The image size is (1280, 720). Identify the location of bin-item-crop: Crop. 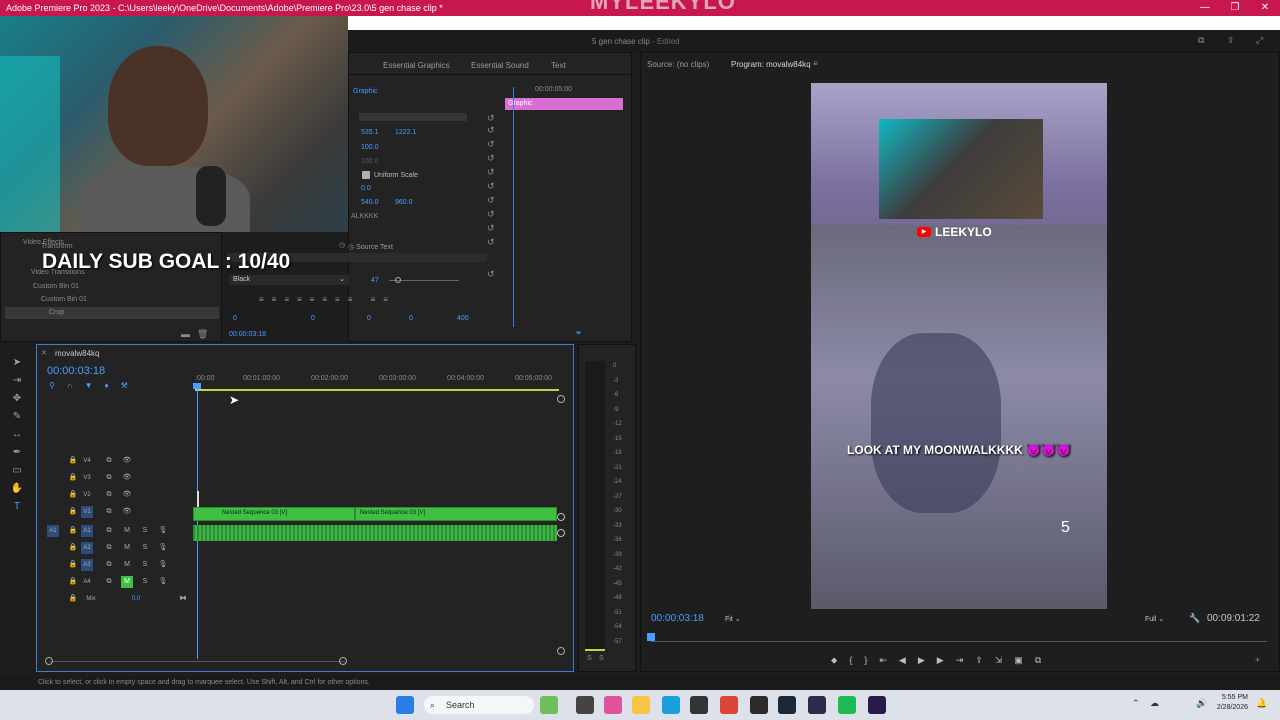
(56, 312).